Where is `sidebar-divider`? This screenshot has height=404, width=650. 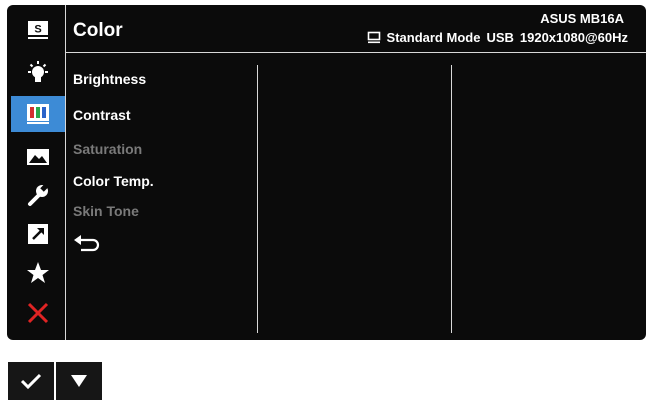 sidebar-divider is located at coordinates (65, 172).